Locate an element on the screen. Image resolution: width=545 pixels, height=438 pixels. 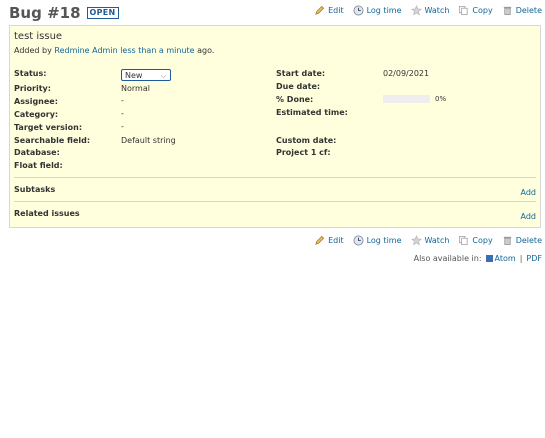
progress-bar is located at coordinates (406, 99).